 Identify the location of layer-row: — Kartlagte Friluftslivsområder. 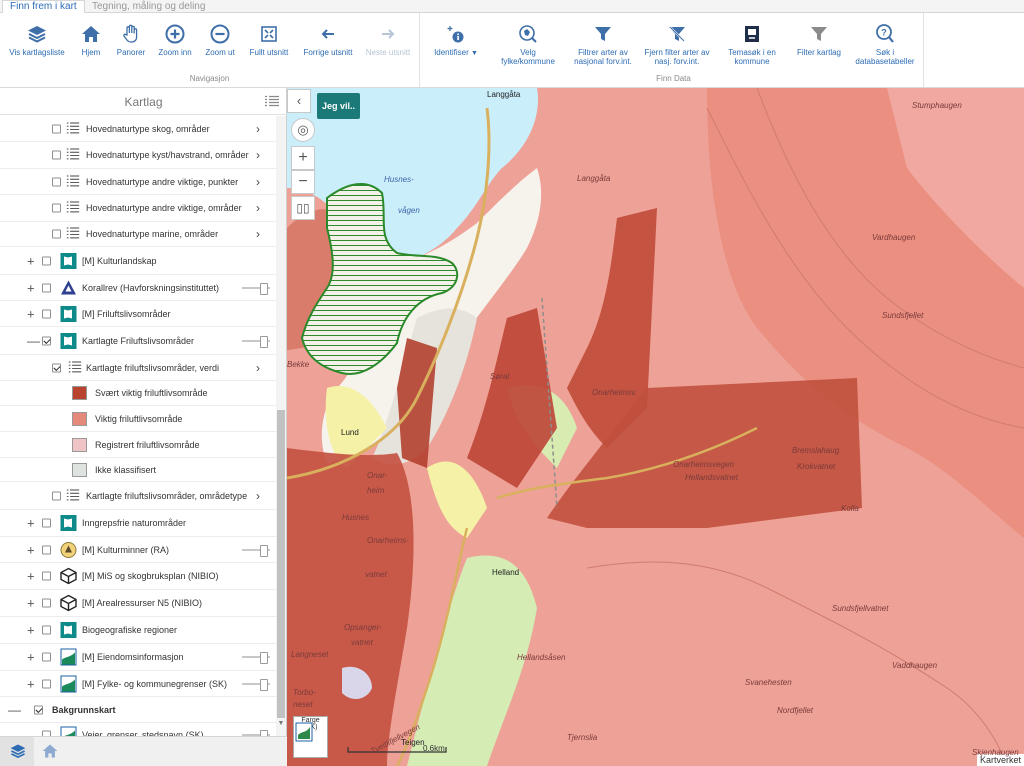
(138, 341).